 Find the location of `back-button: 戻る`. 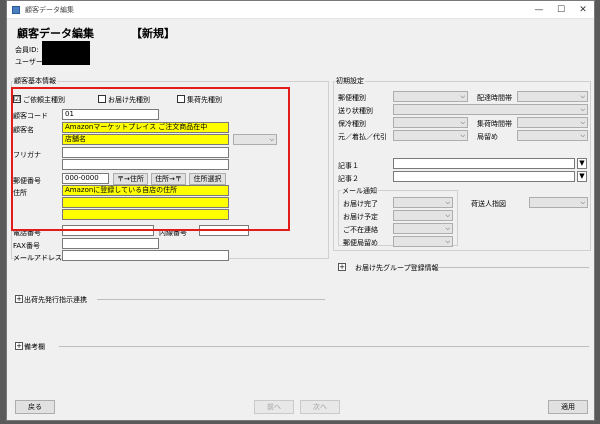

back-button: 戻る is located at coordinates (35, 407).